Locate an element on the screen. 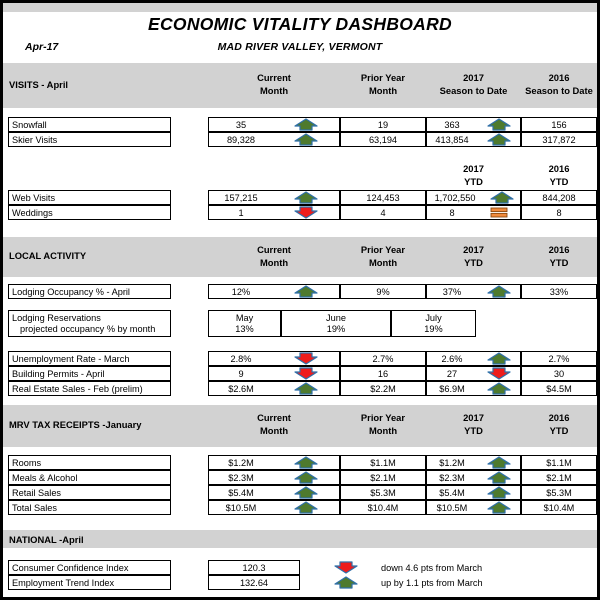 The height and width of the screenshot is (600, 600). lodging-reservation-month-may: May is located at coordinates (244, 318).